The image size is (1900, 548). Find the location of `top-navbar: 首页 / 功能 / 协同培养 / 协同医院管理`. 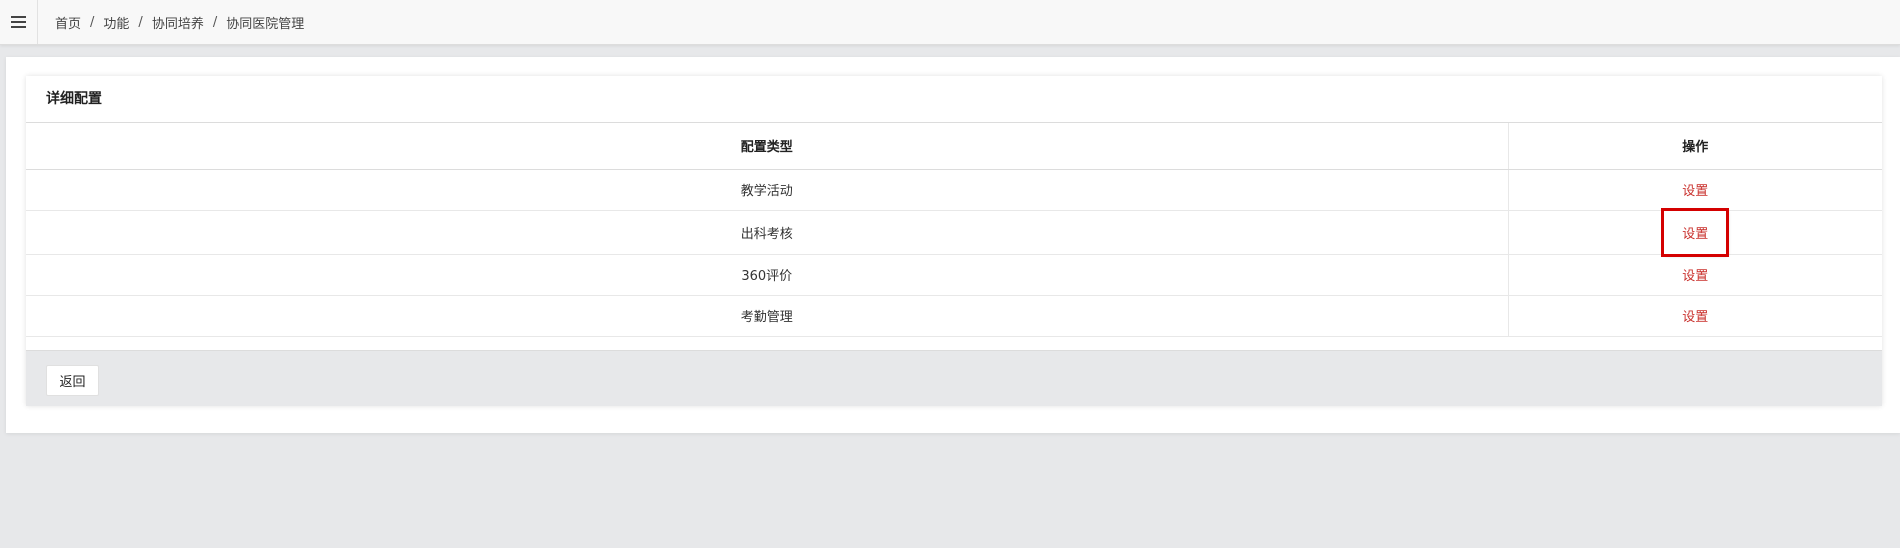

top-navbar: 首页 / 功能 / 协同培养 / 协同医院管理 is located at coordinates (950, 22).